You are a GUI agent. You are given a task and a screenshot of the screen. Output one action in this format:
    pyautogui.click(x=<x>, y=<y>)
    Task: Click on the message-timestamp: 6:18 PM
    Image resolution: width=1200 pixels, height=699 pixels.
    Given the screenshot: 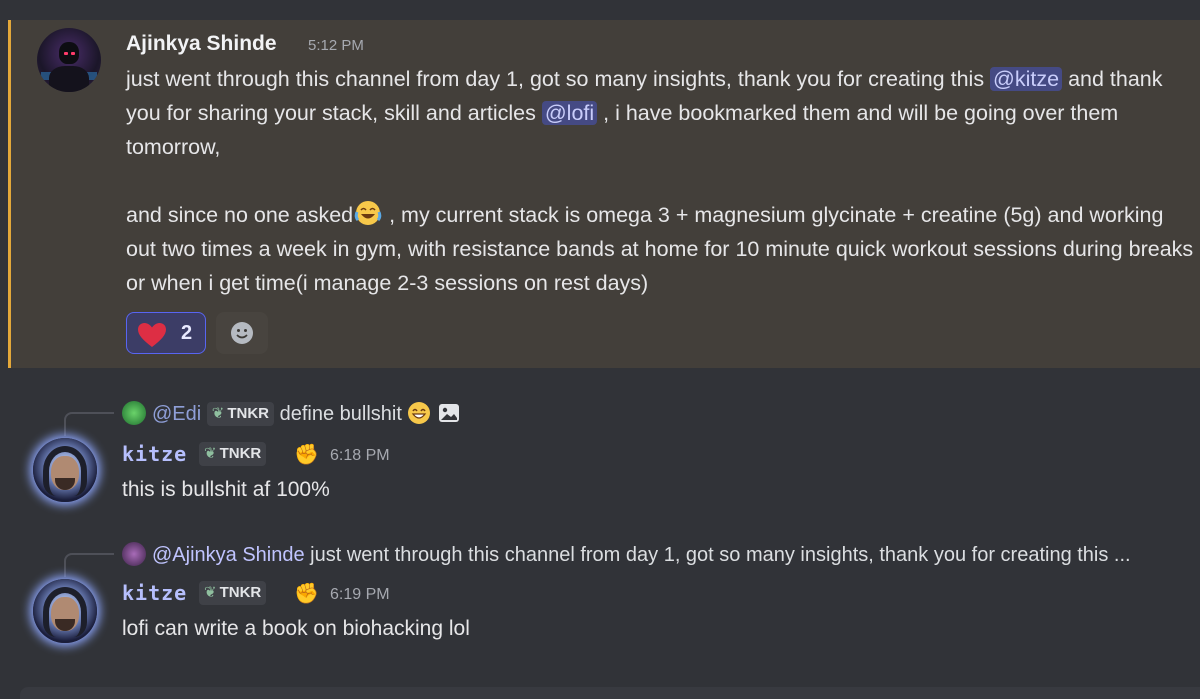 What is the action you would take?
    pyautogui.click(x=360, y=456)
    